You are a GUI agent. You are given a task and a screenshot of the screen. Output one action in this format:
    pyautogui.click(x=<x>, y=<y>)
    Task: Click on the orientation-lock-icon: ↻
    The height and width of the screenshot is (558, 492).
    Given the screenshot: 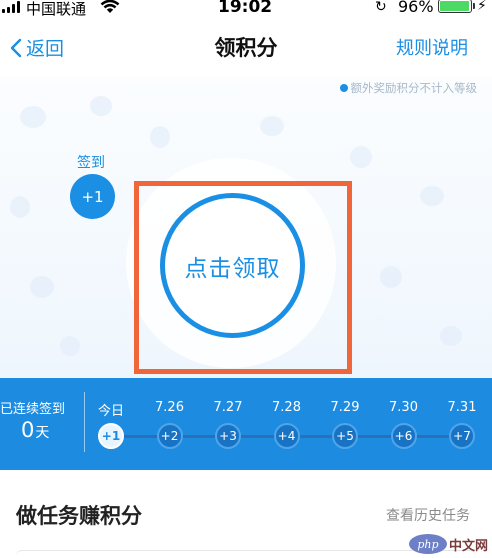 What is the action you would take?
    pyautogui.click(x=381, y=7)
    